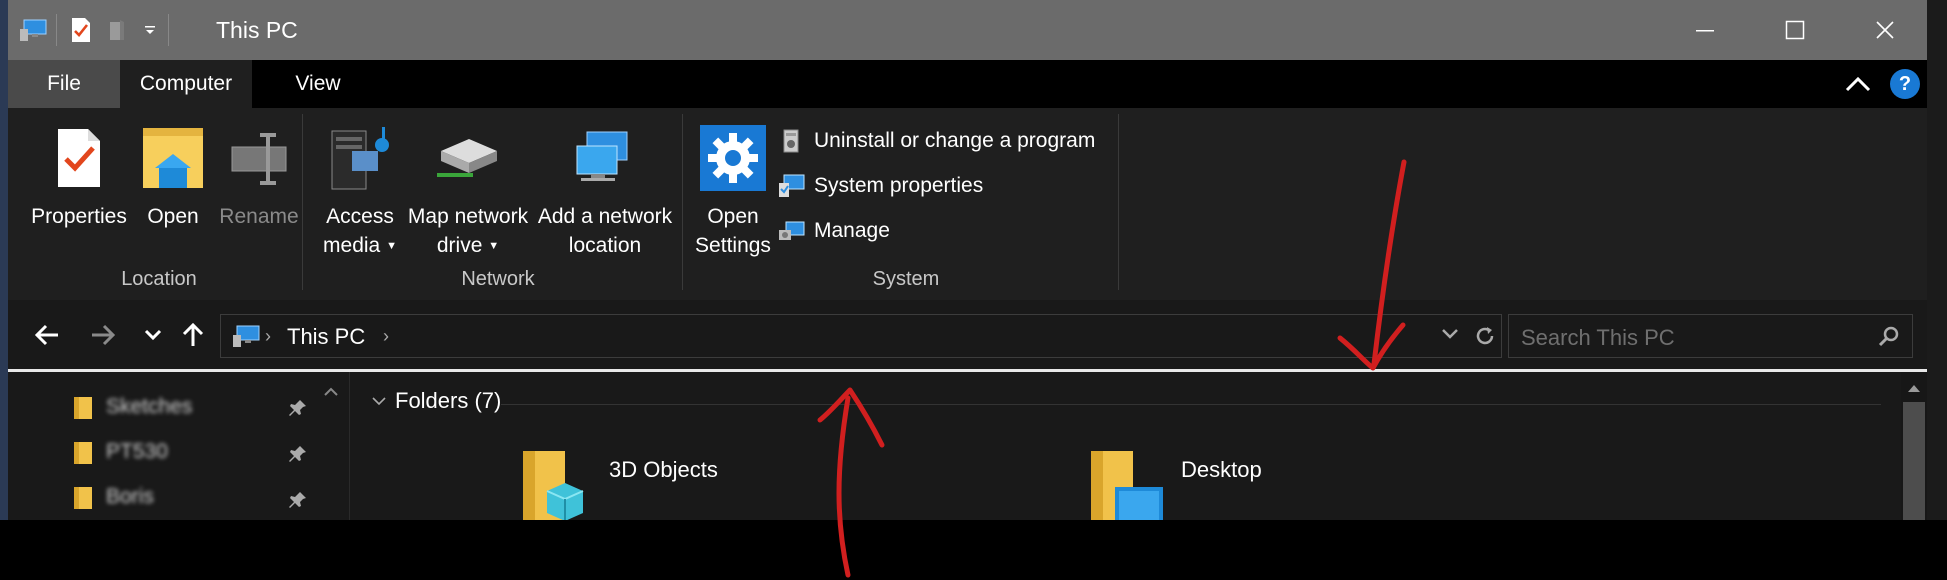  I want to click on rename-button: Rename, so click(259, 169).